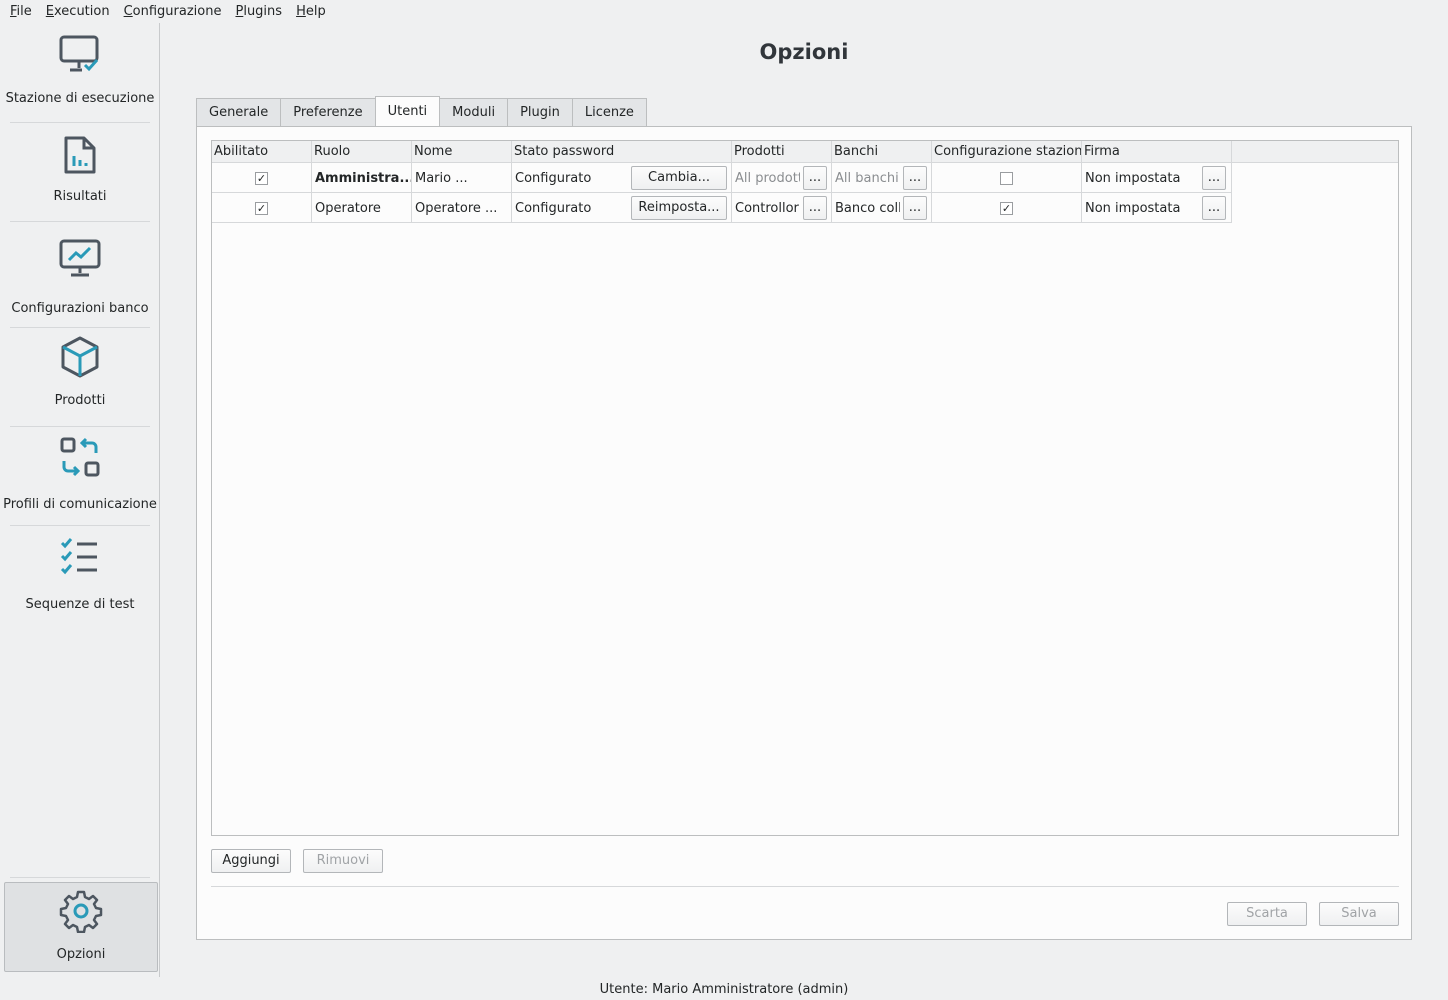 The height and width of the screenshot is (1000, 1448). What do you see at coordinates (1006, 208) in the screenshot?
I see `station-config-checkbox: ✓` at bounding box center [1006, 208].